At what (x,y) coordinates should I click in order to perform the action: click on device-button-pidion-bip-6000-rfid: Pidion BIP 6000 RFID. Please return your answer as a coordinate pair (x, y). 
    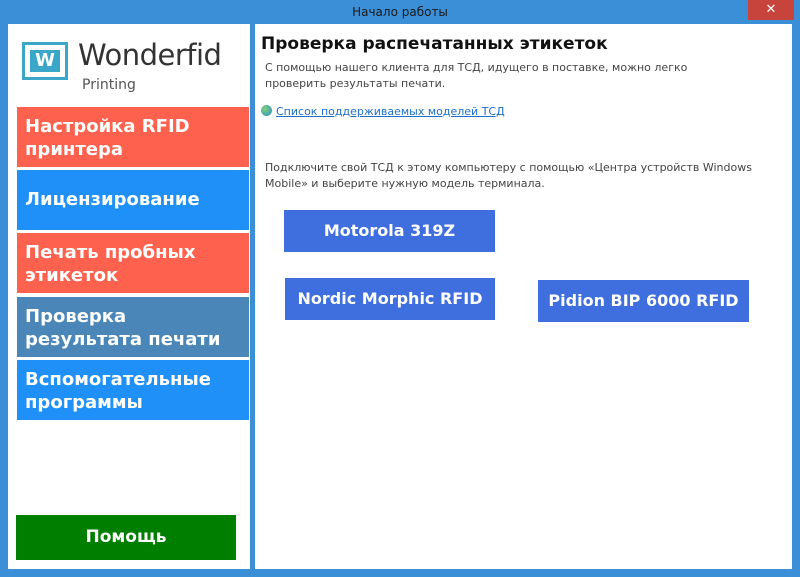
    Looking at the image, I should click on (643, 301).